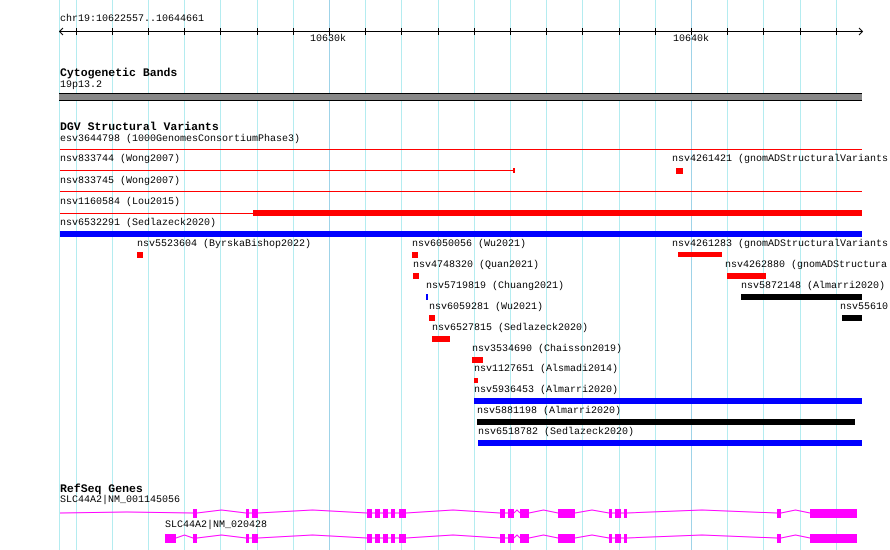  What do you see at coordinates (864, 308) in the screenshot?
I see `variant-label: nsv55610` at bounding box center [864, 308].